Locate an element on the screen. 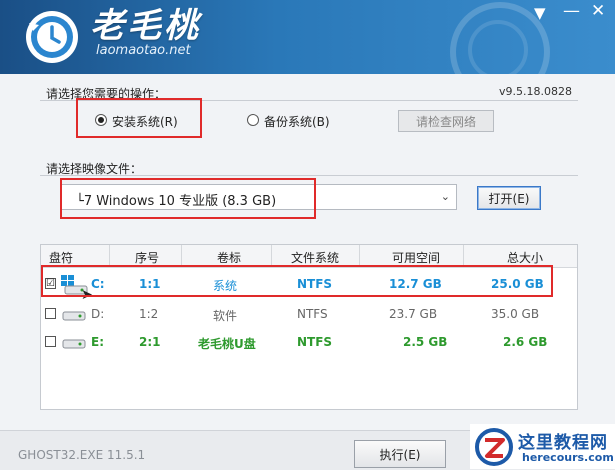 Image resolution: width=615 pixels, height=470 pixels. watermark-title: 这里教程网 is located at coordinates (563, 443).